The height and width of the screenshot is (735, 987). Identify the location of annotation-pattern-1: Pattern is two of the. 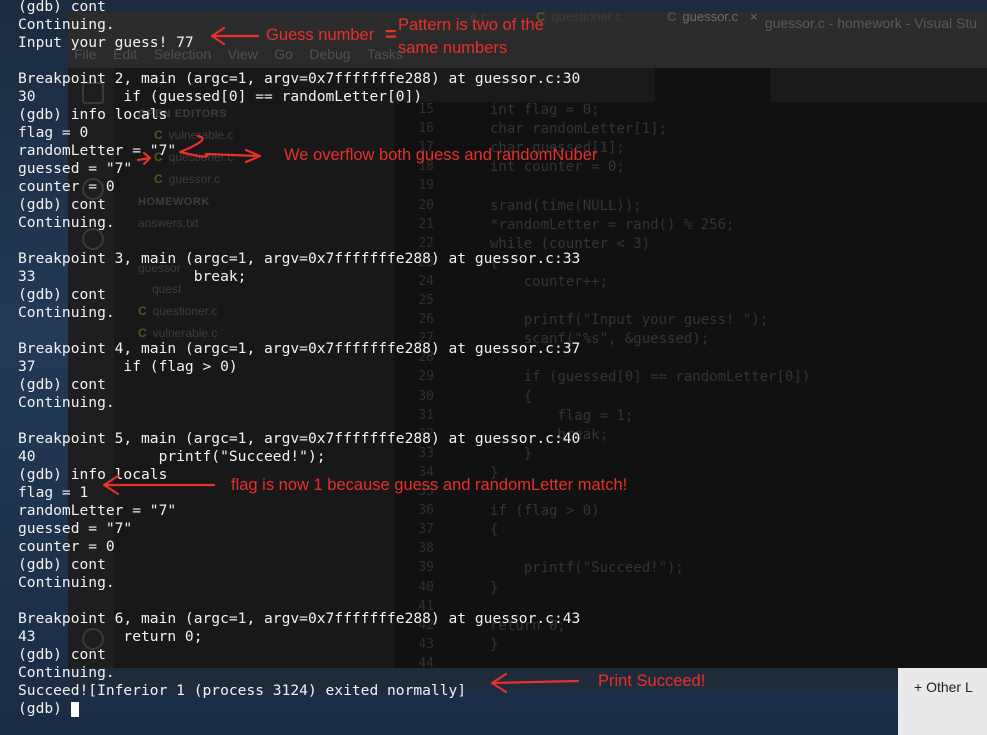
(471, 25).